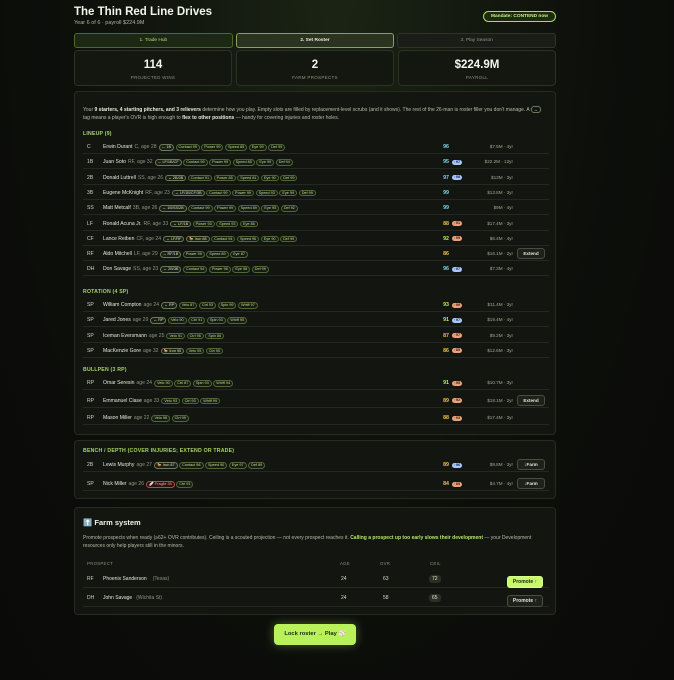  I want to click on player-age: age 27, so click(144, 465).